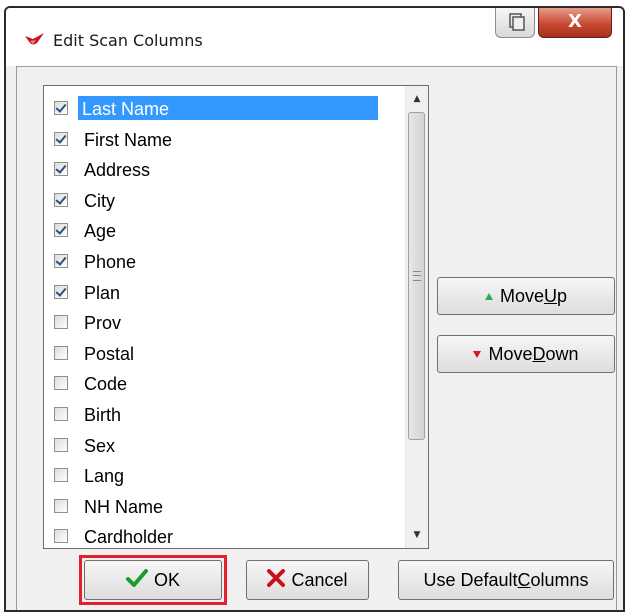 This screenshot has height=614, width=631. Describe the element at coordinates (515, 26) in the screenshot. I see `restore-icon` at that location.